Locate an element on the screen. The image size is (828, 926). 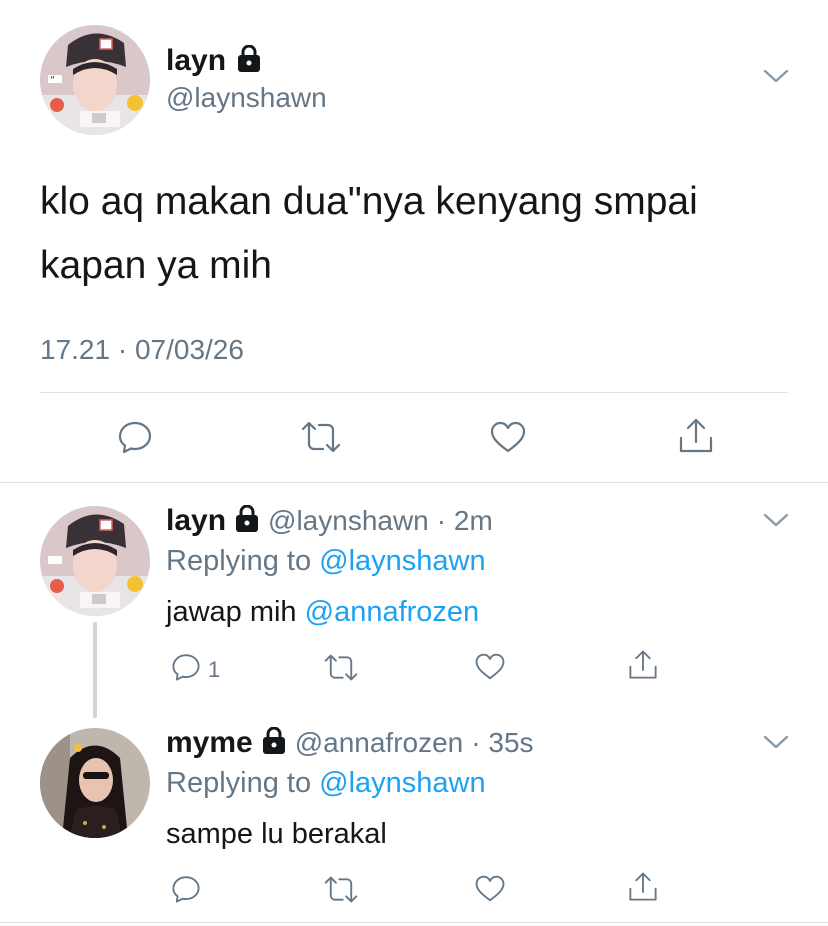
author-handle: @annafrozen is located at coordinates (379, 743).